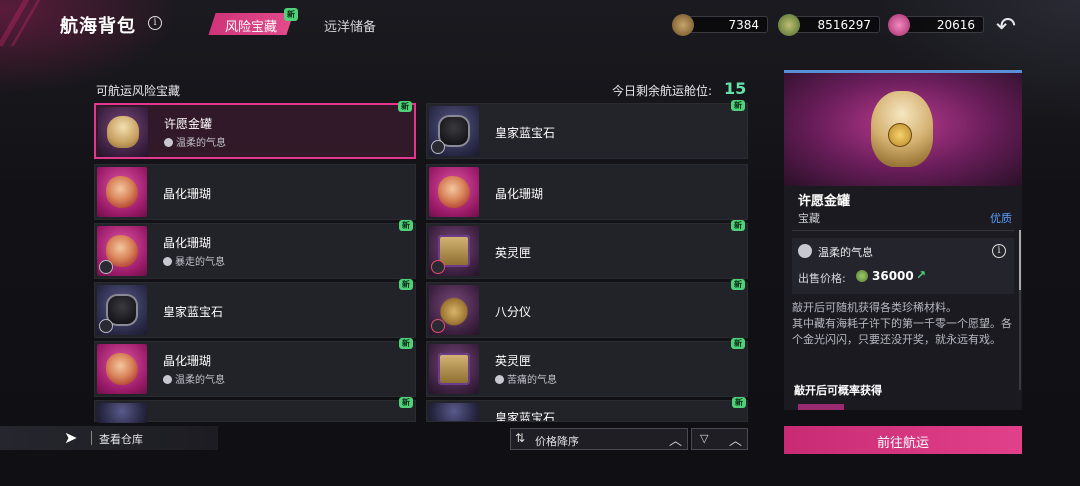 This screenshot has height=486, width=1080. Describe the element at coordinates (921, 275) in the screenshot. I see `price-up-icon: ↗` at that location.